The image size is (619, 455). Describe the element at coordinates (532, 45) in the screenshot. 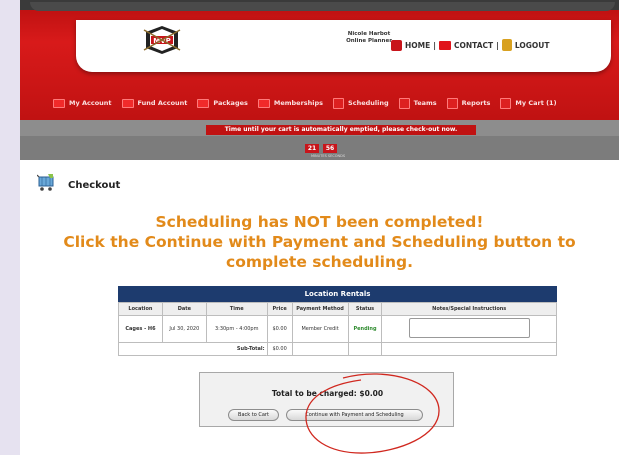

I see `logout-label: LOGOUT` at that location.